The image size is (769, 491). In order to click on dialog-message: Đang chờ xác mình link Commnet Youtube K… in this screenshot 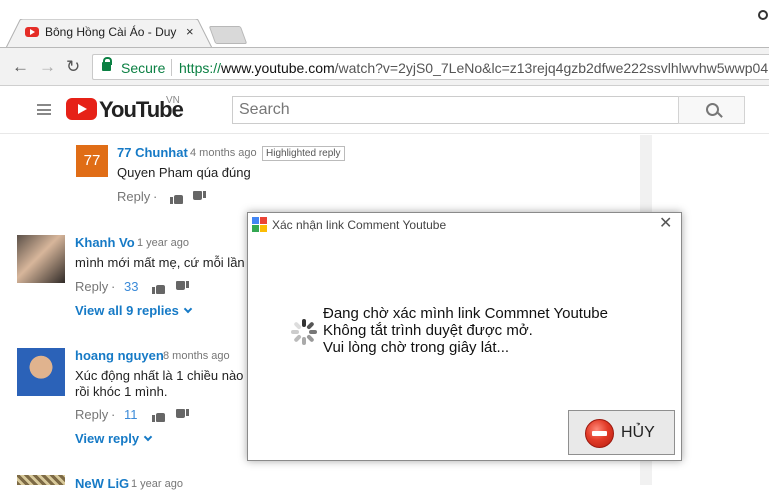, I will do `click(465, 330)`.